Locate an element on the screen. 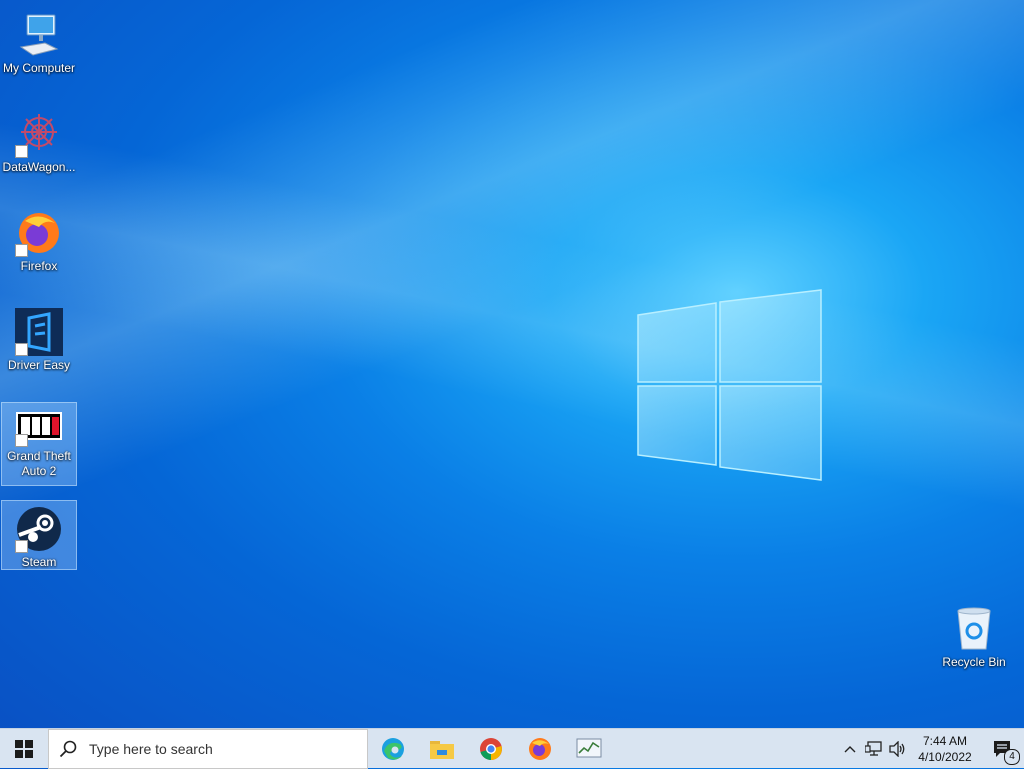 The height and width of the screenshot is (769, 1024). show-hidden-icons-button is located at coordinates (850, 749).